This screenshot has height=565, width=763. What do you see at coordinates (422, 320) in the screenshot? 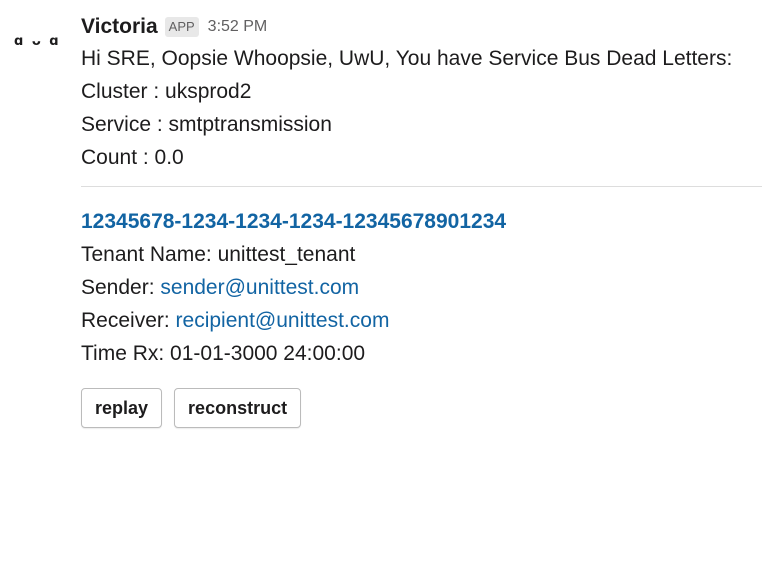
I see `receiver-line: Receiver: recipient@unittest.com` at bounding box center [422, 320].